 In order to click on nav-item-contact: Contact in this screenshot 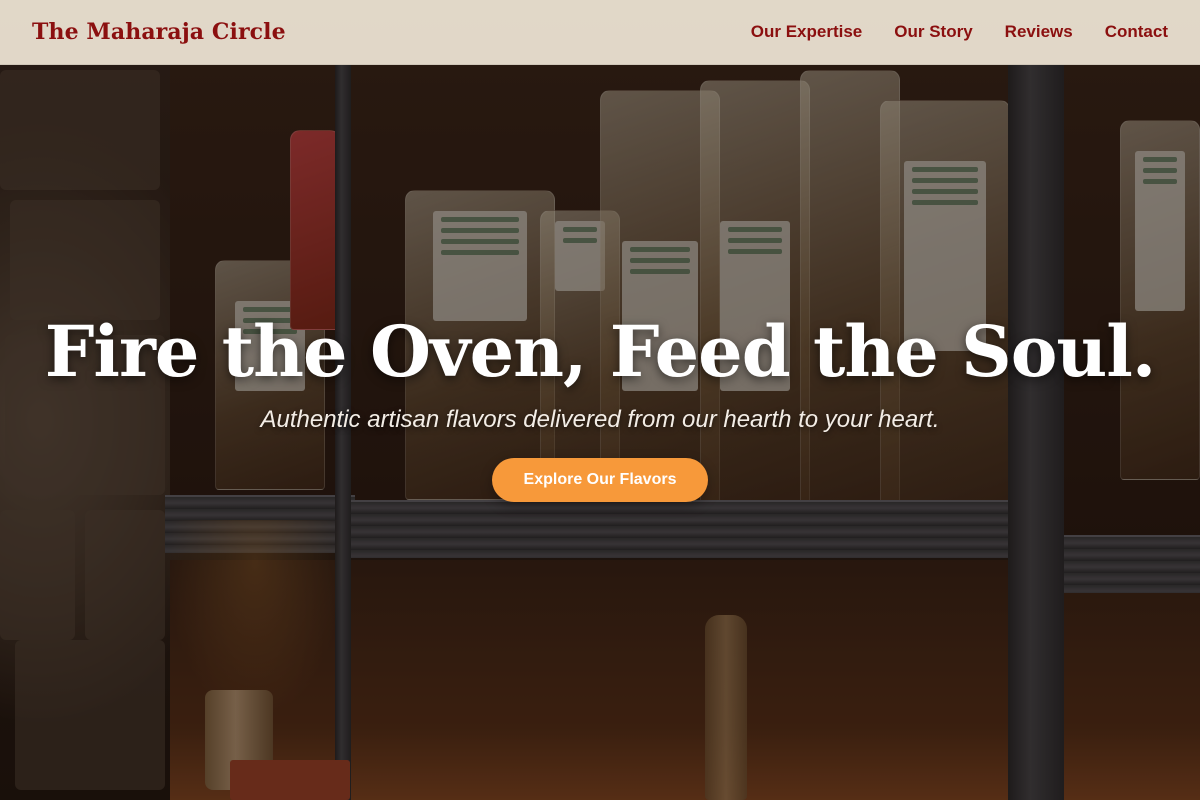, I will do `click(1136, 32)`.